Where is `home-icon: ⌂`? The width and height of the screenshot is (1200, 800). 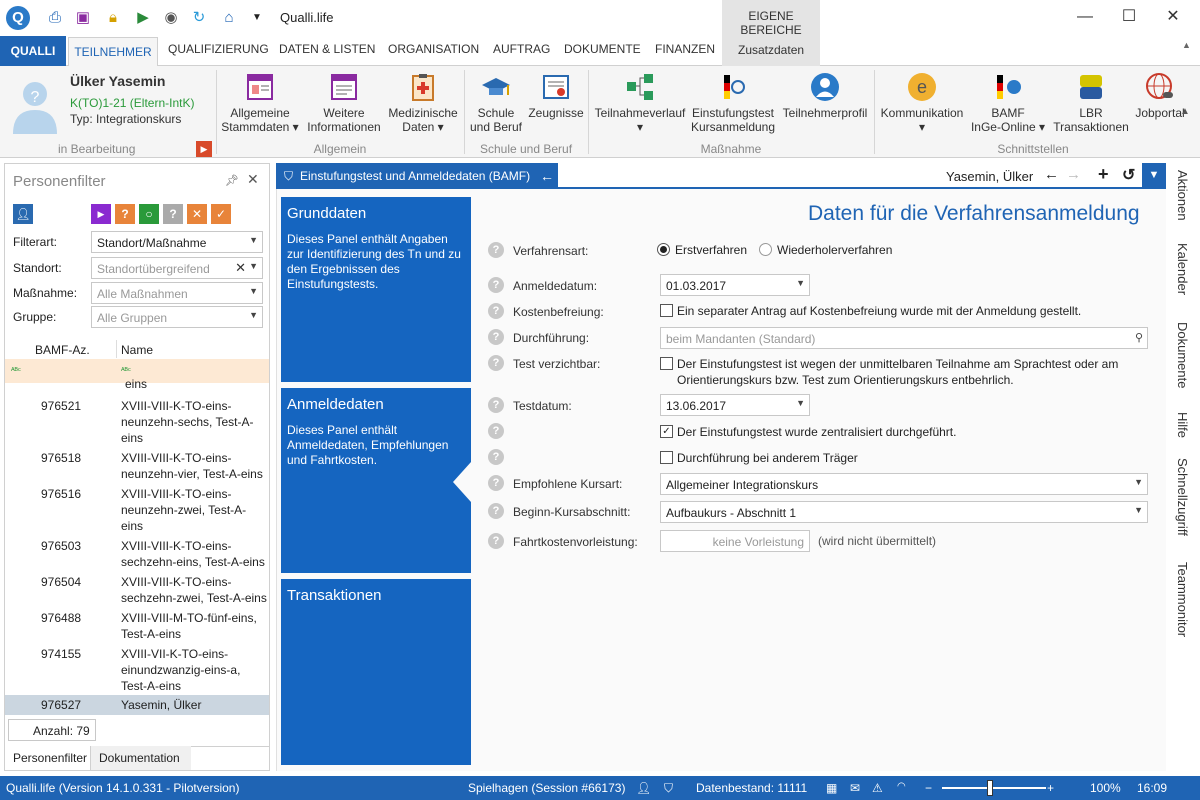
home-icon: ⌂ is located at coordinates (229, 17).